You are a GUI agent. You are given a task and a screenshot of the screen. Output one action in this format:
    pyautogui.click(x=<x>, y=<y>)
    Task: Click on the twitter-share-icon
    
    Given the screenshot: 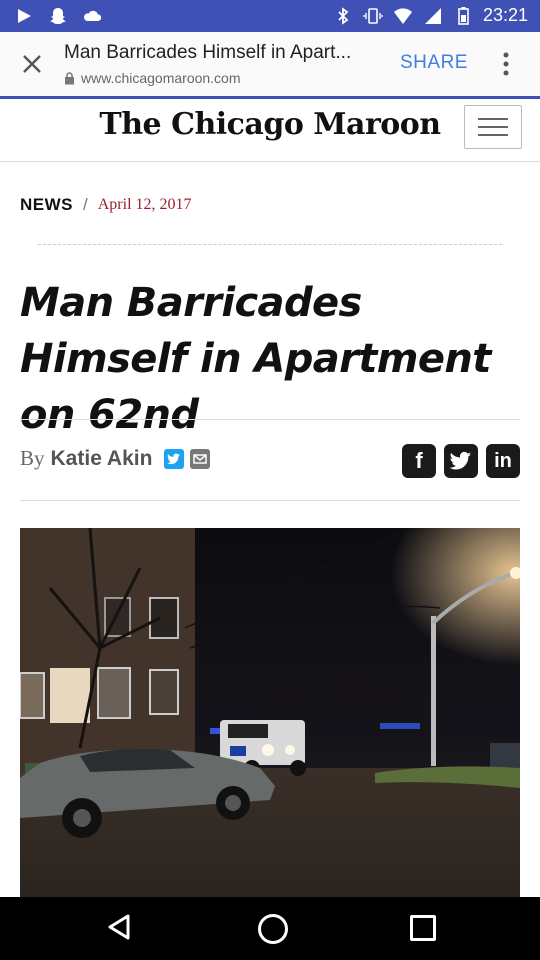 What is the action you would take?
    pyautogui.click(x=461, y=461)
    